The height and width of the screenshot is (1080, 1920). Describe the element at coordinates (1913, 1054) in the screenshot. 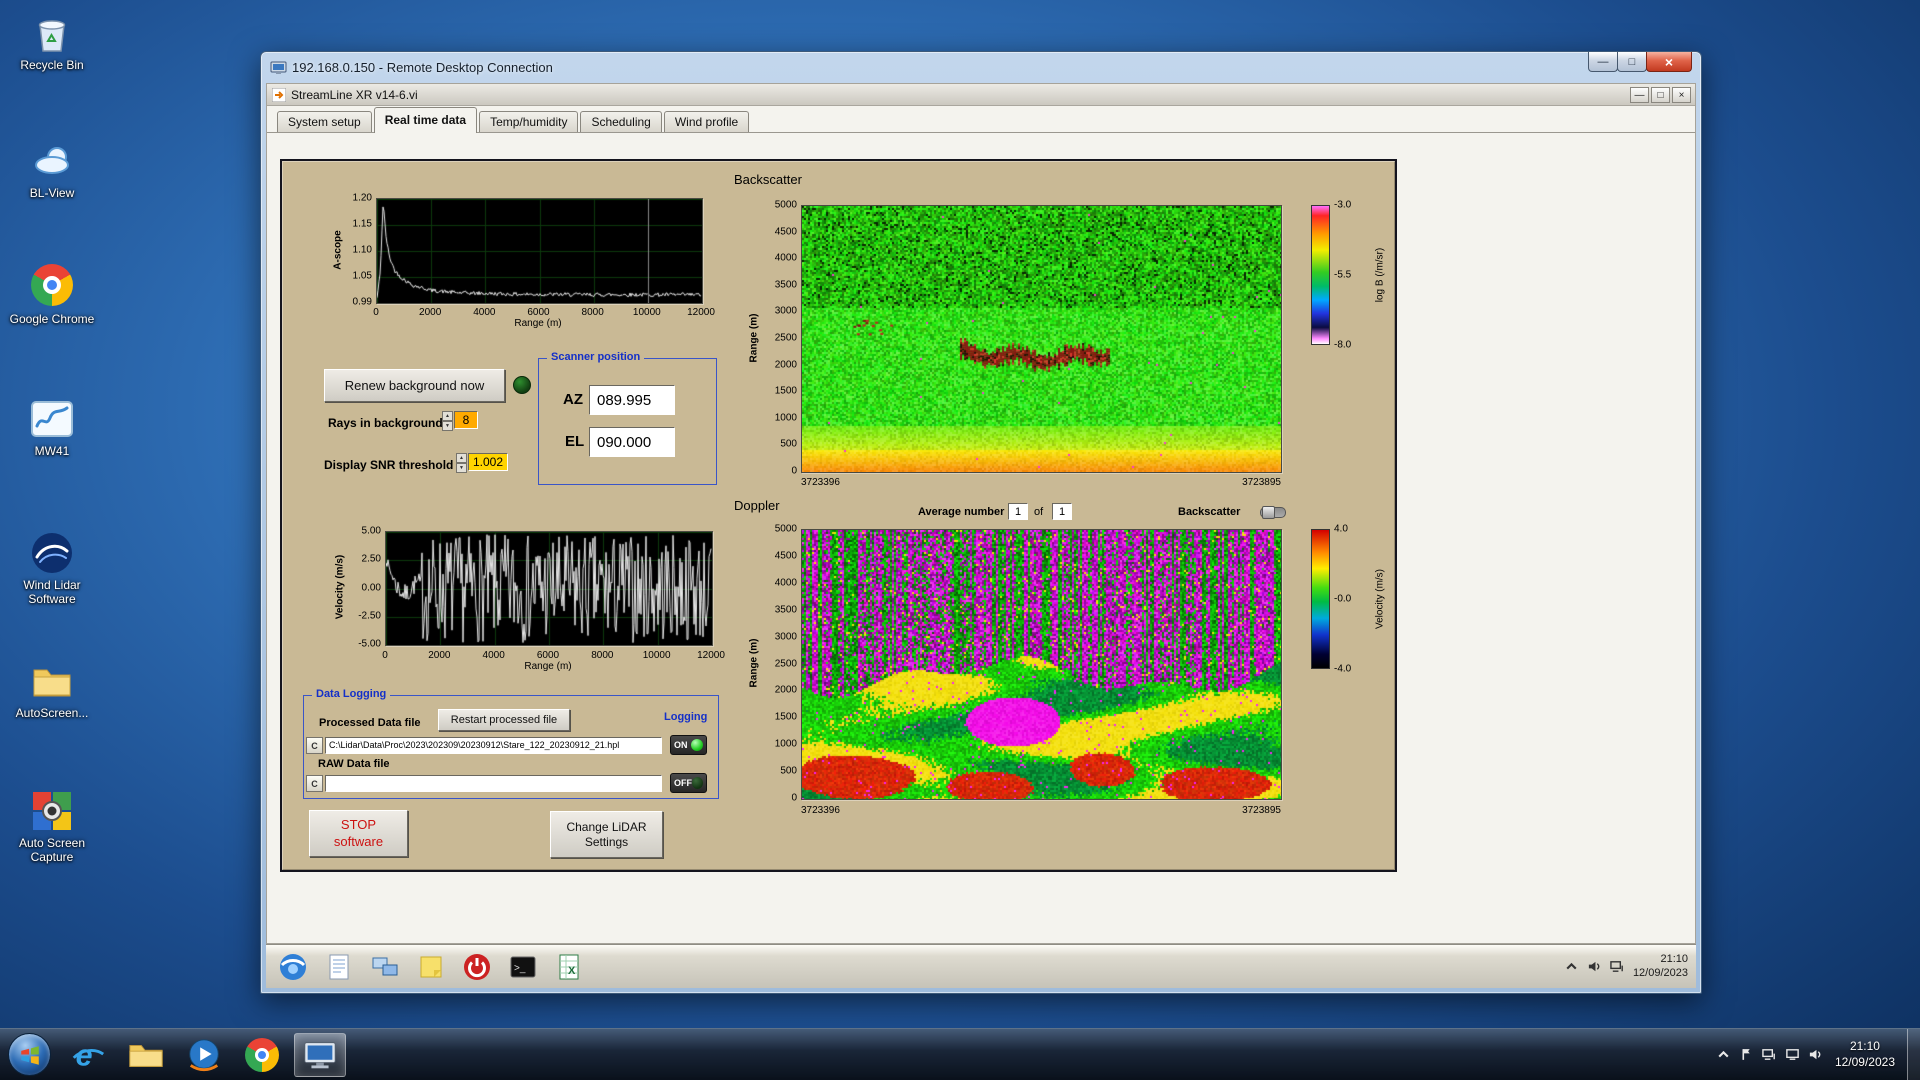

I see `show-desktop-button` at that location.